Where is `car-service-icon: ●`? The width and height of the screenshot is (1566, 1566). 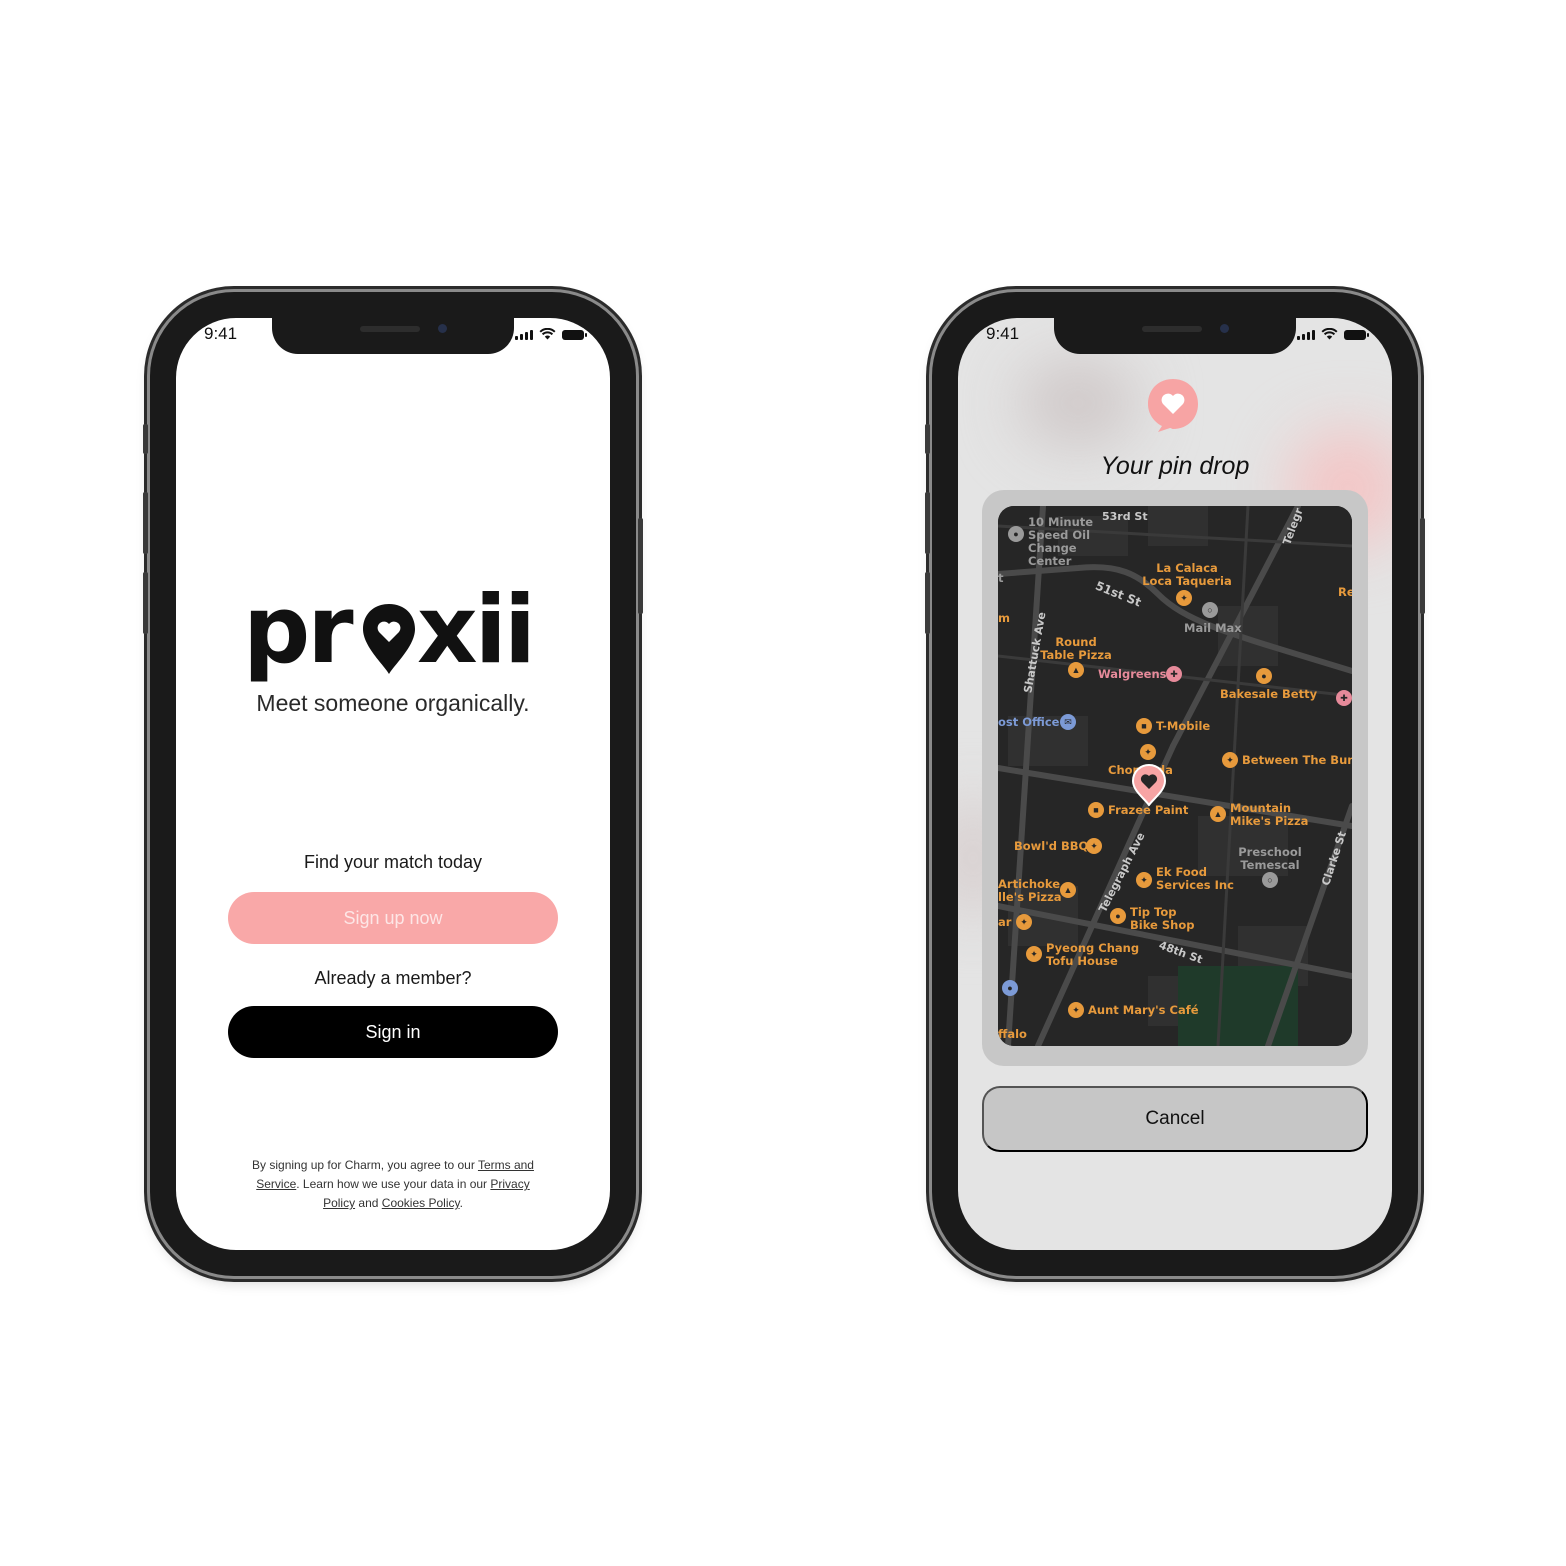
car-service-icon: ● is located at coordinates (1016, 534).